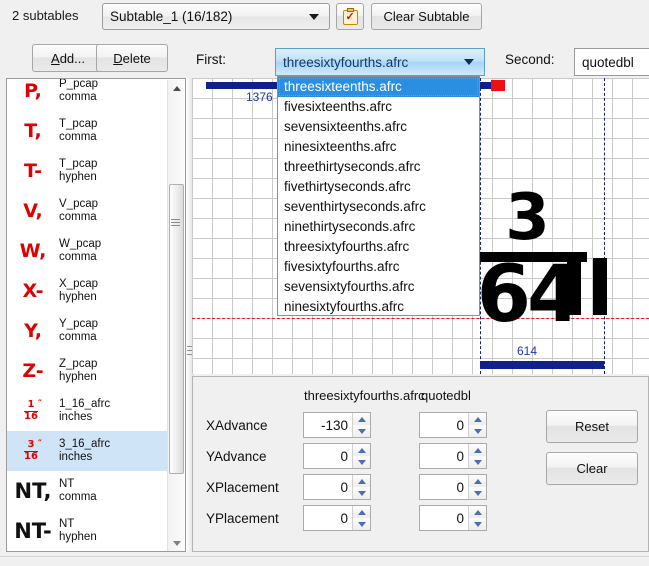 The image size is (649, 566). Describe the element at coordinates (79, 290) in the screenshot. I see `glyph-pair-name: X_pcap hyphen` at that location.